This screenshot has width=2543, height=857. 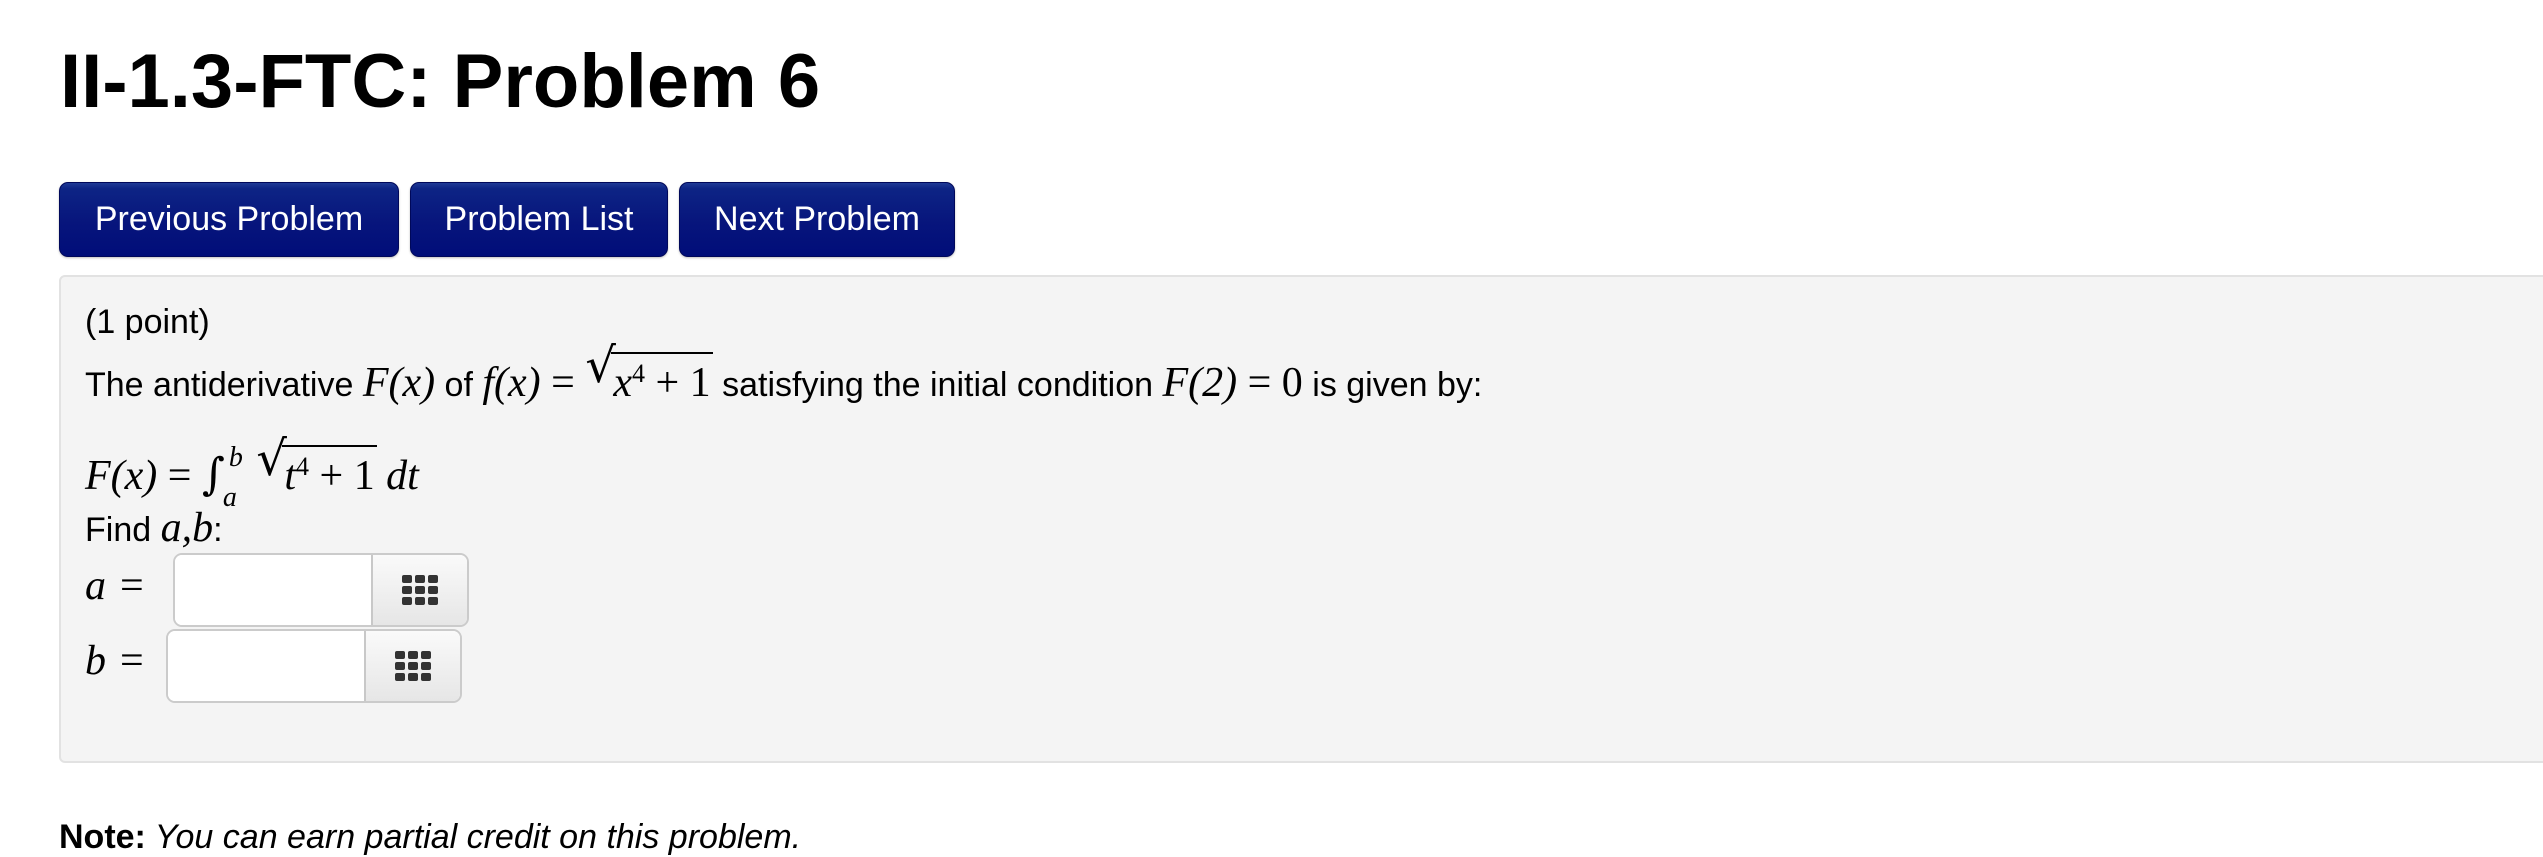 I want to click on answer-field-a, so click(x=321, y=590).